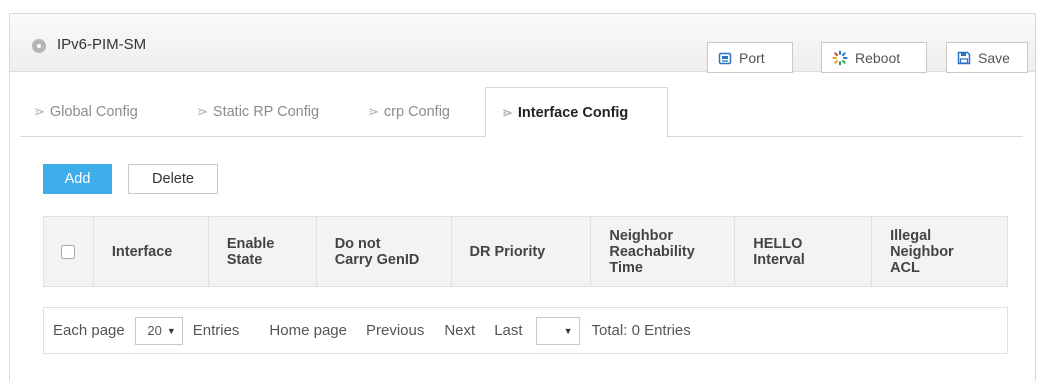  What do you see at coordinates (102, 44) in the screenshot?
I see `panel-title: IPv6-PIM-SM` at bounding box center [102, 44].